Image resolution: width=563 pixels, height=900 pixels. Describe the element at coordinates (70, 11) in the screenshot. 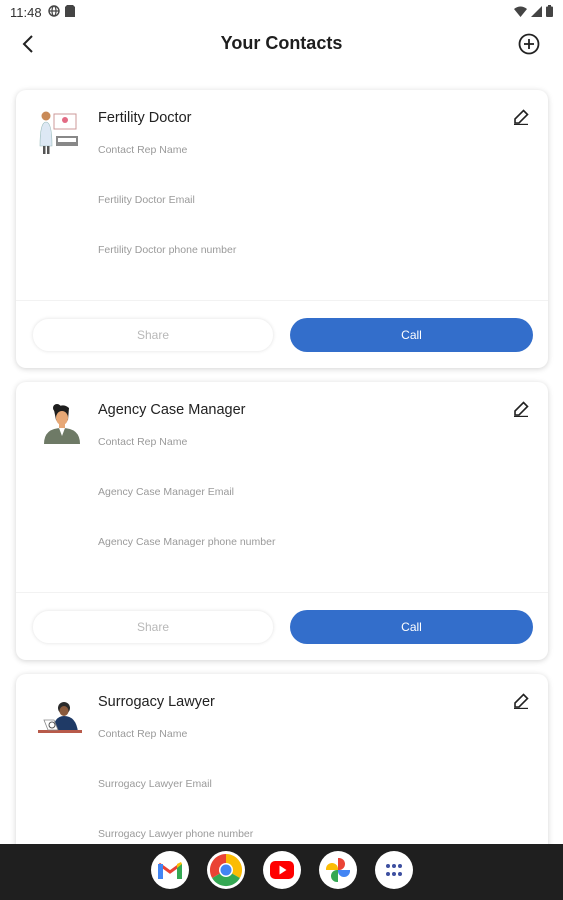

I see `sim-card-icon` at that location.